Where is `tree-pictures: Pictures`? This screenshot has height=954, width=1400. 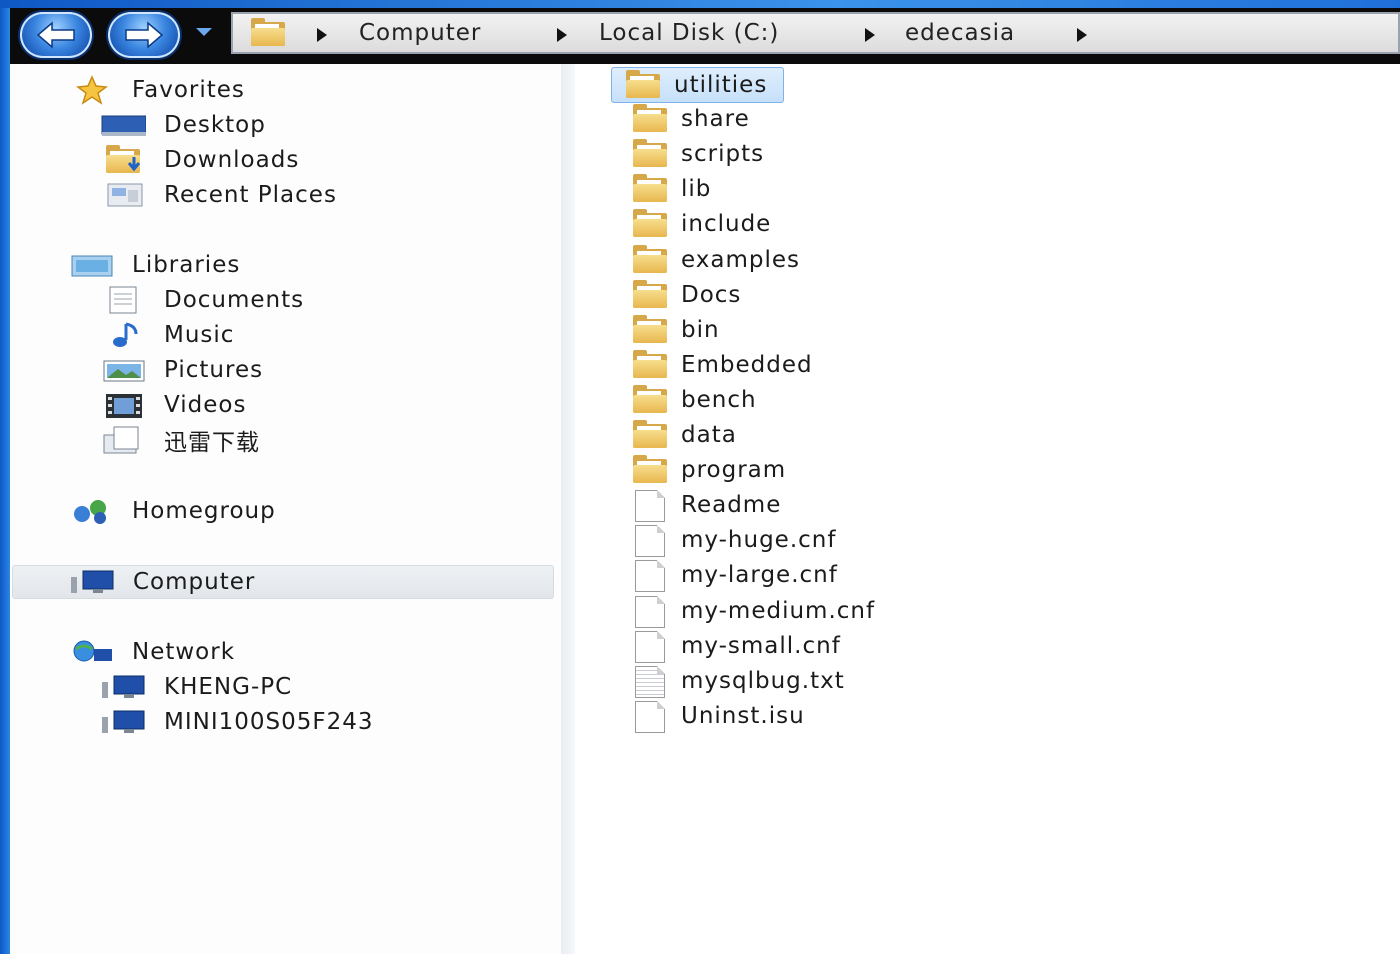 tree-pictures: Pictures is located at coordinates (181, 370).